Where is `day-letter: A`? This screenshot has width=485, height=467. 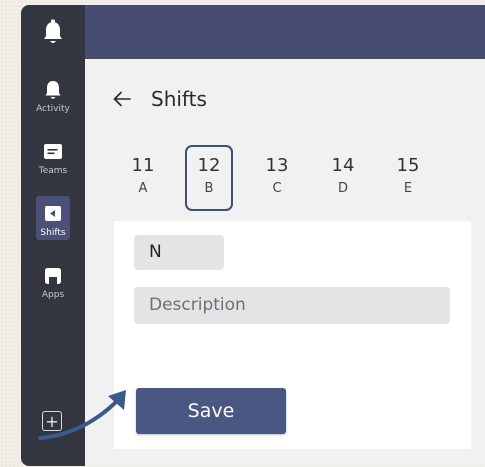
day-letter: A is located at coordinates (143, 188).